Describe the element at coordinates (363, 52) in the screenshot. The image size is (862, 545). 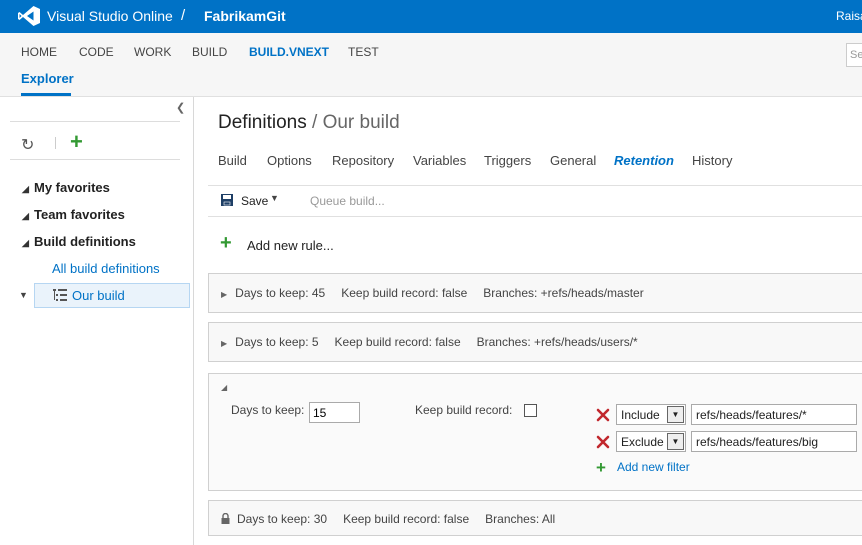
I see `nav-test: TEST` at that location.